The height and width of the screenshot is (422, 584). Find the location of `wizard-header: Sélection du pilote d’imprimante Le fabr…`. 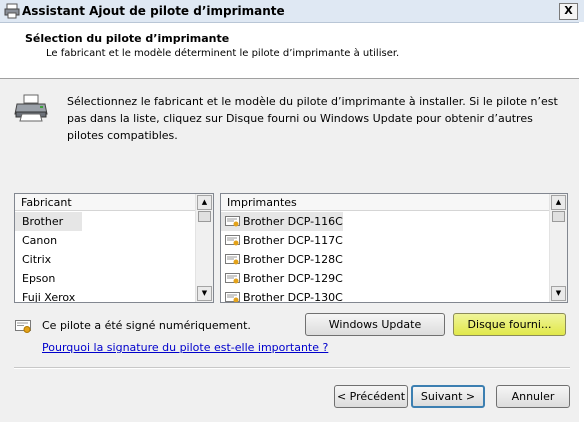

wizard-header: Sélection du pilote d’imprimante Le fabr… is located at coordinates (292, 51).